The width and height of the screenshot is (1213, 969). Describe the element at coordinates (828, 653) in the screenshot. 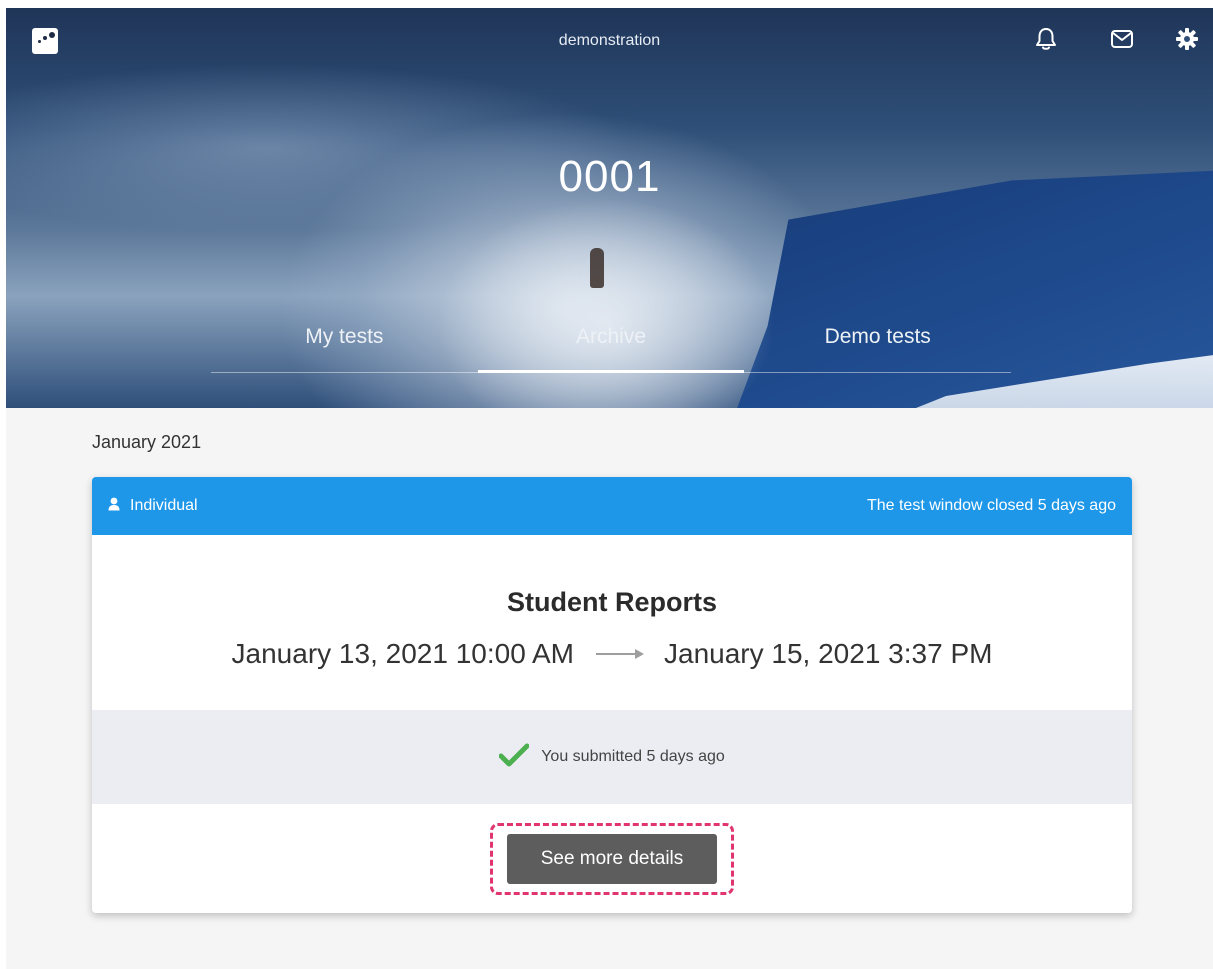

I see `end-date: January 15, 2021 3:37 PM` at that location.